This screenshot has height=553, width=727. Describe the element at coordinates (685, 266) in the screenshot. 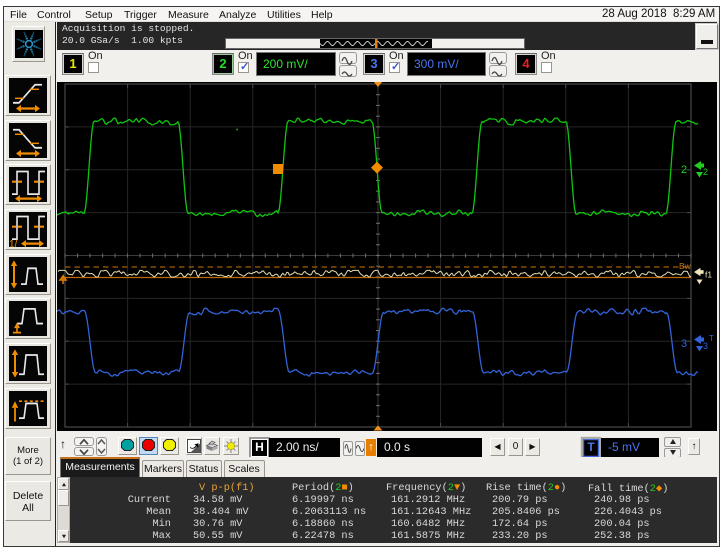

I see `svg-text: Bw` at that location.